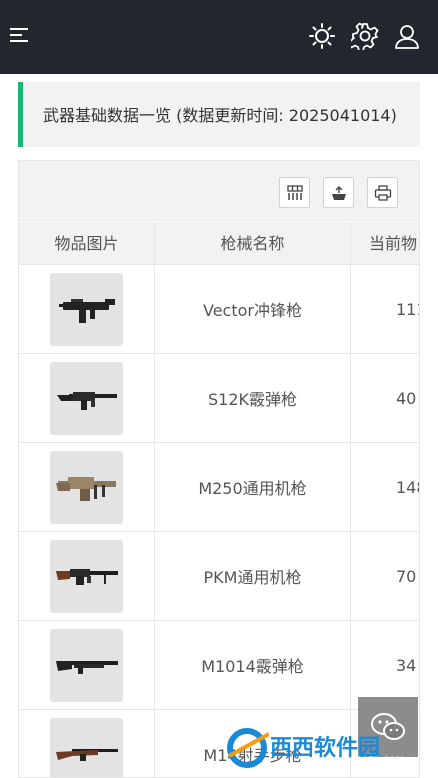  I want to click on current-value: 34, so click(406, 665).